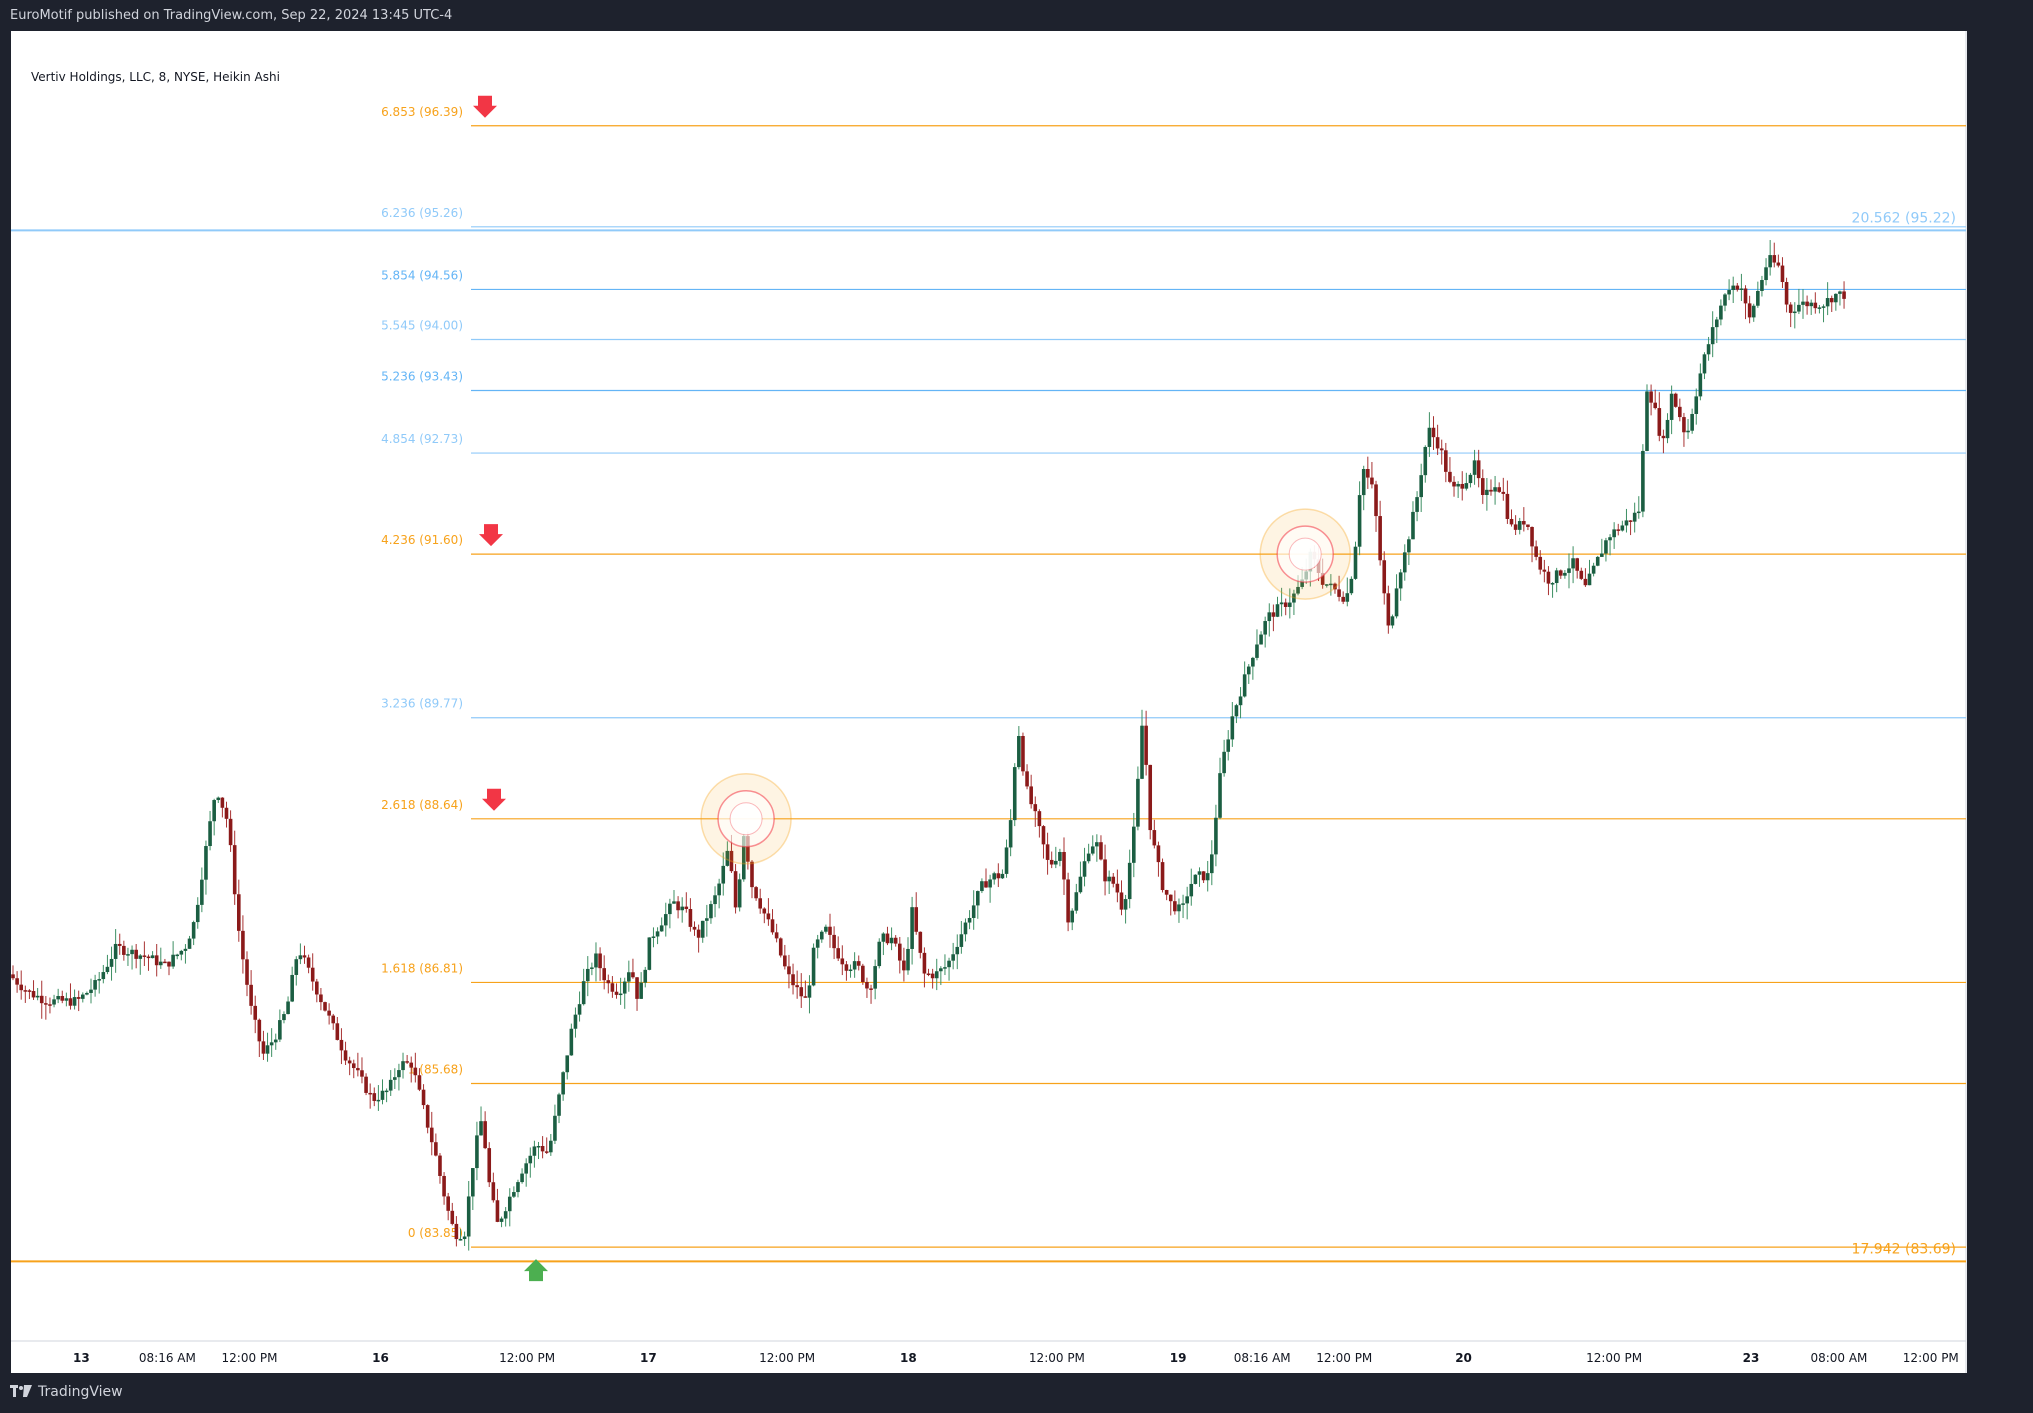  What do you see at coordinates (510, 688) in the screenshot?
I see `signal-arrows` at bounding box center [510, 688].